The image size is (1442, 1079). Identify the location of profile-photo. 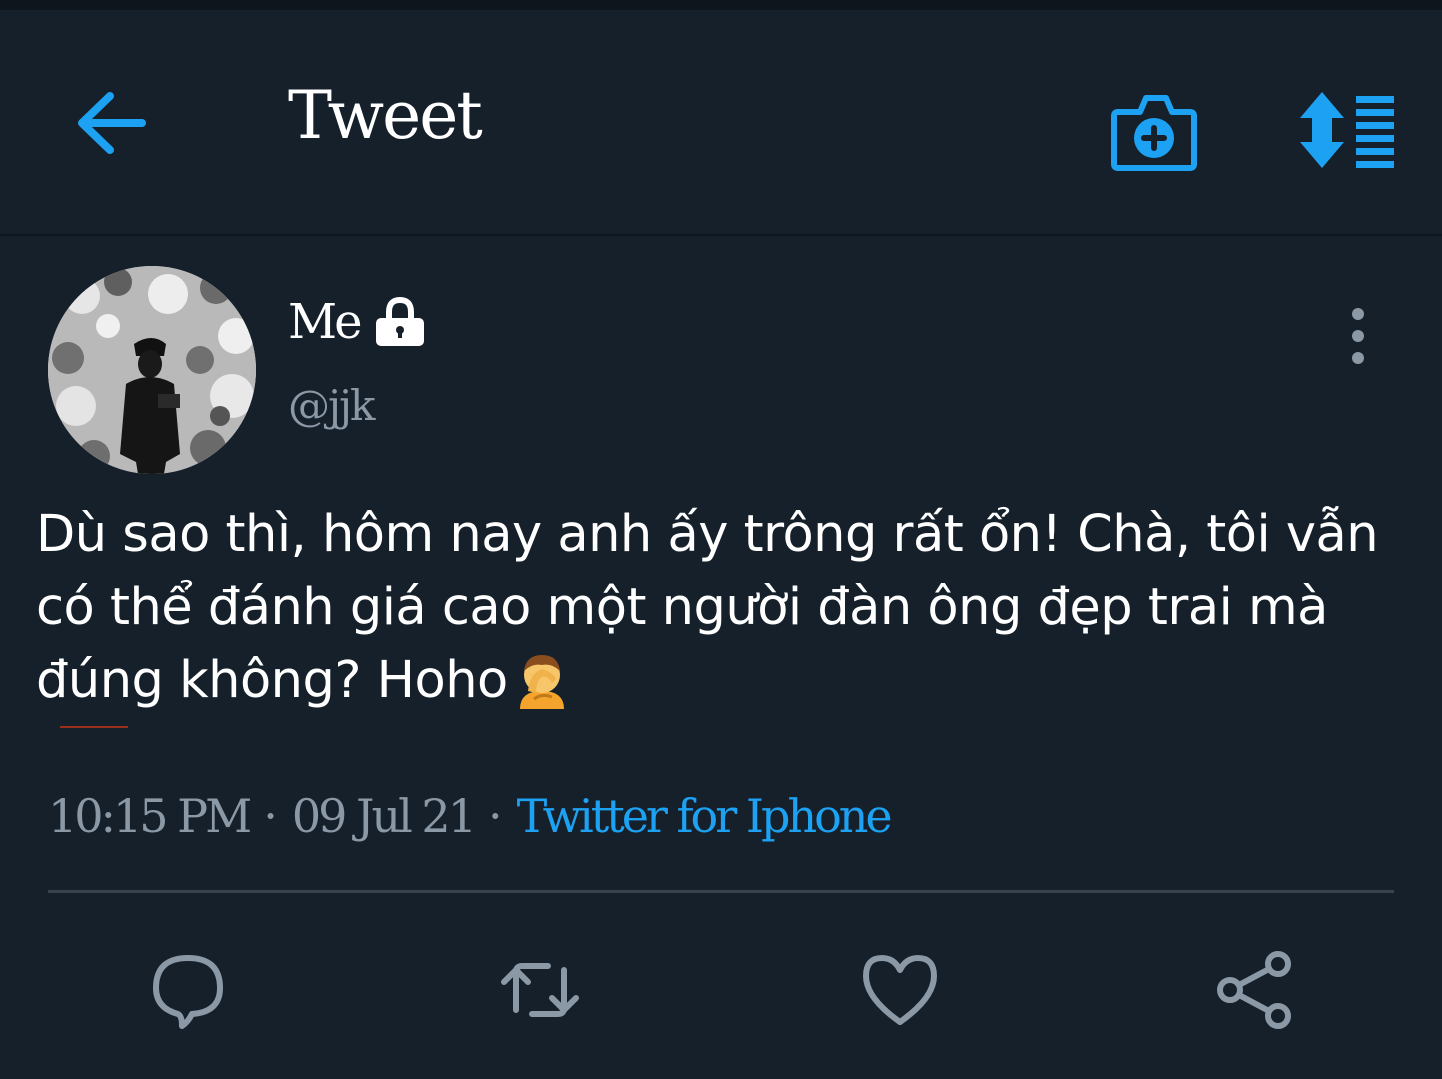
(152, 370).